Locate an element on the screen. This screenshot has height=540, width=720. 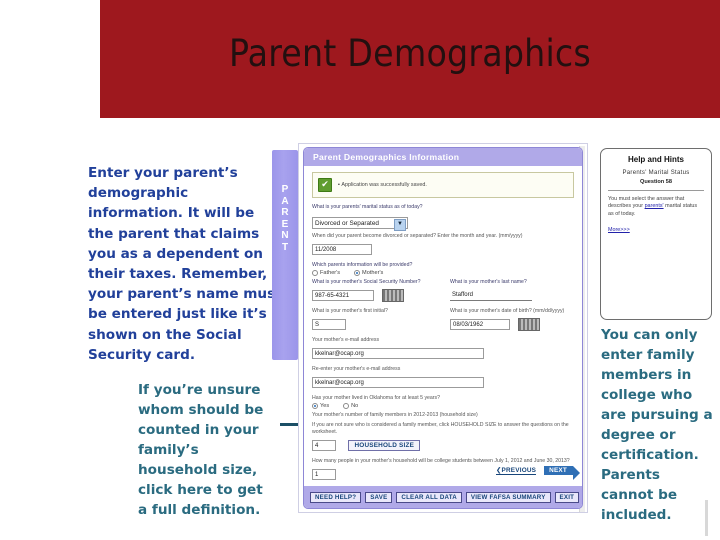
separation-date-input: 11/2008 is located at coordinates (342, 250).